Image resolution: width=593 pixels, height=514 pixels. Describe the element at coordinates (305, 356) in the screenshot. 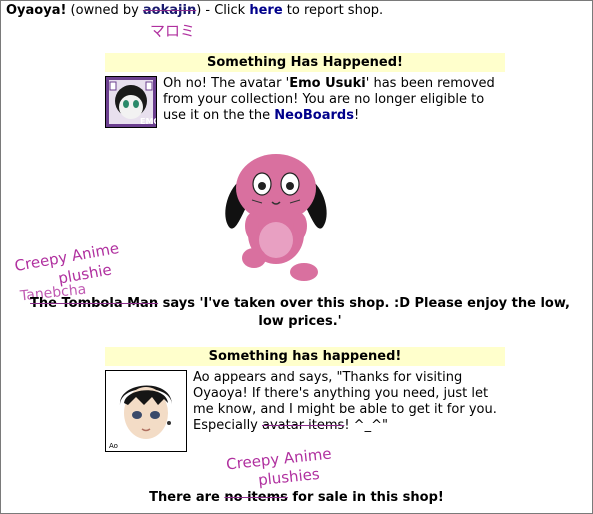

I see `notice-title: Something has happened!` at that location.